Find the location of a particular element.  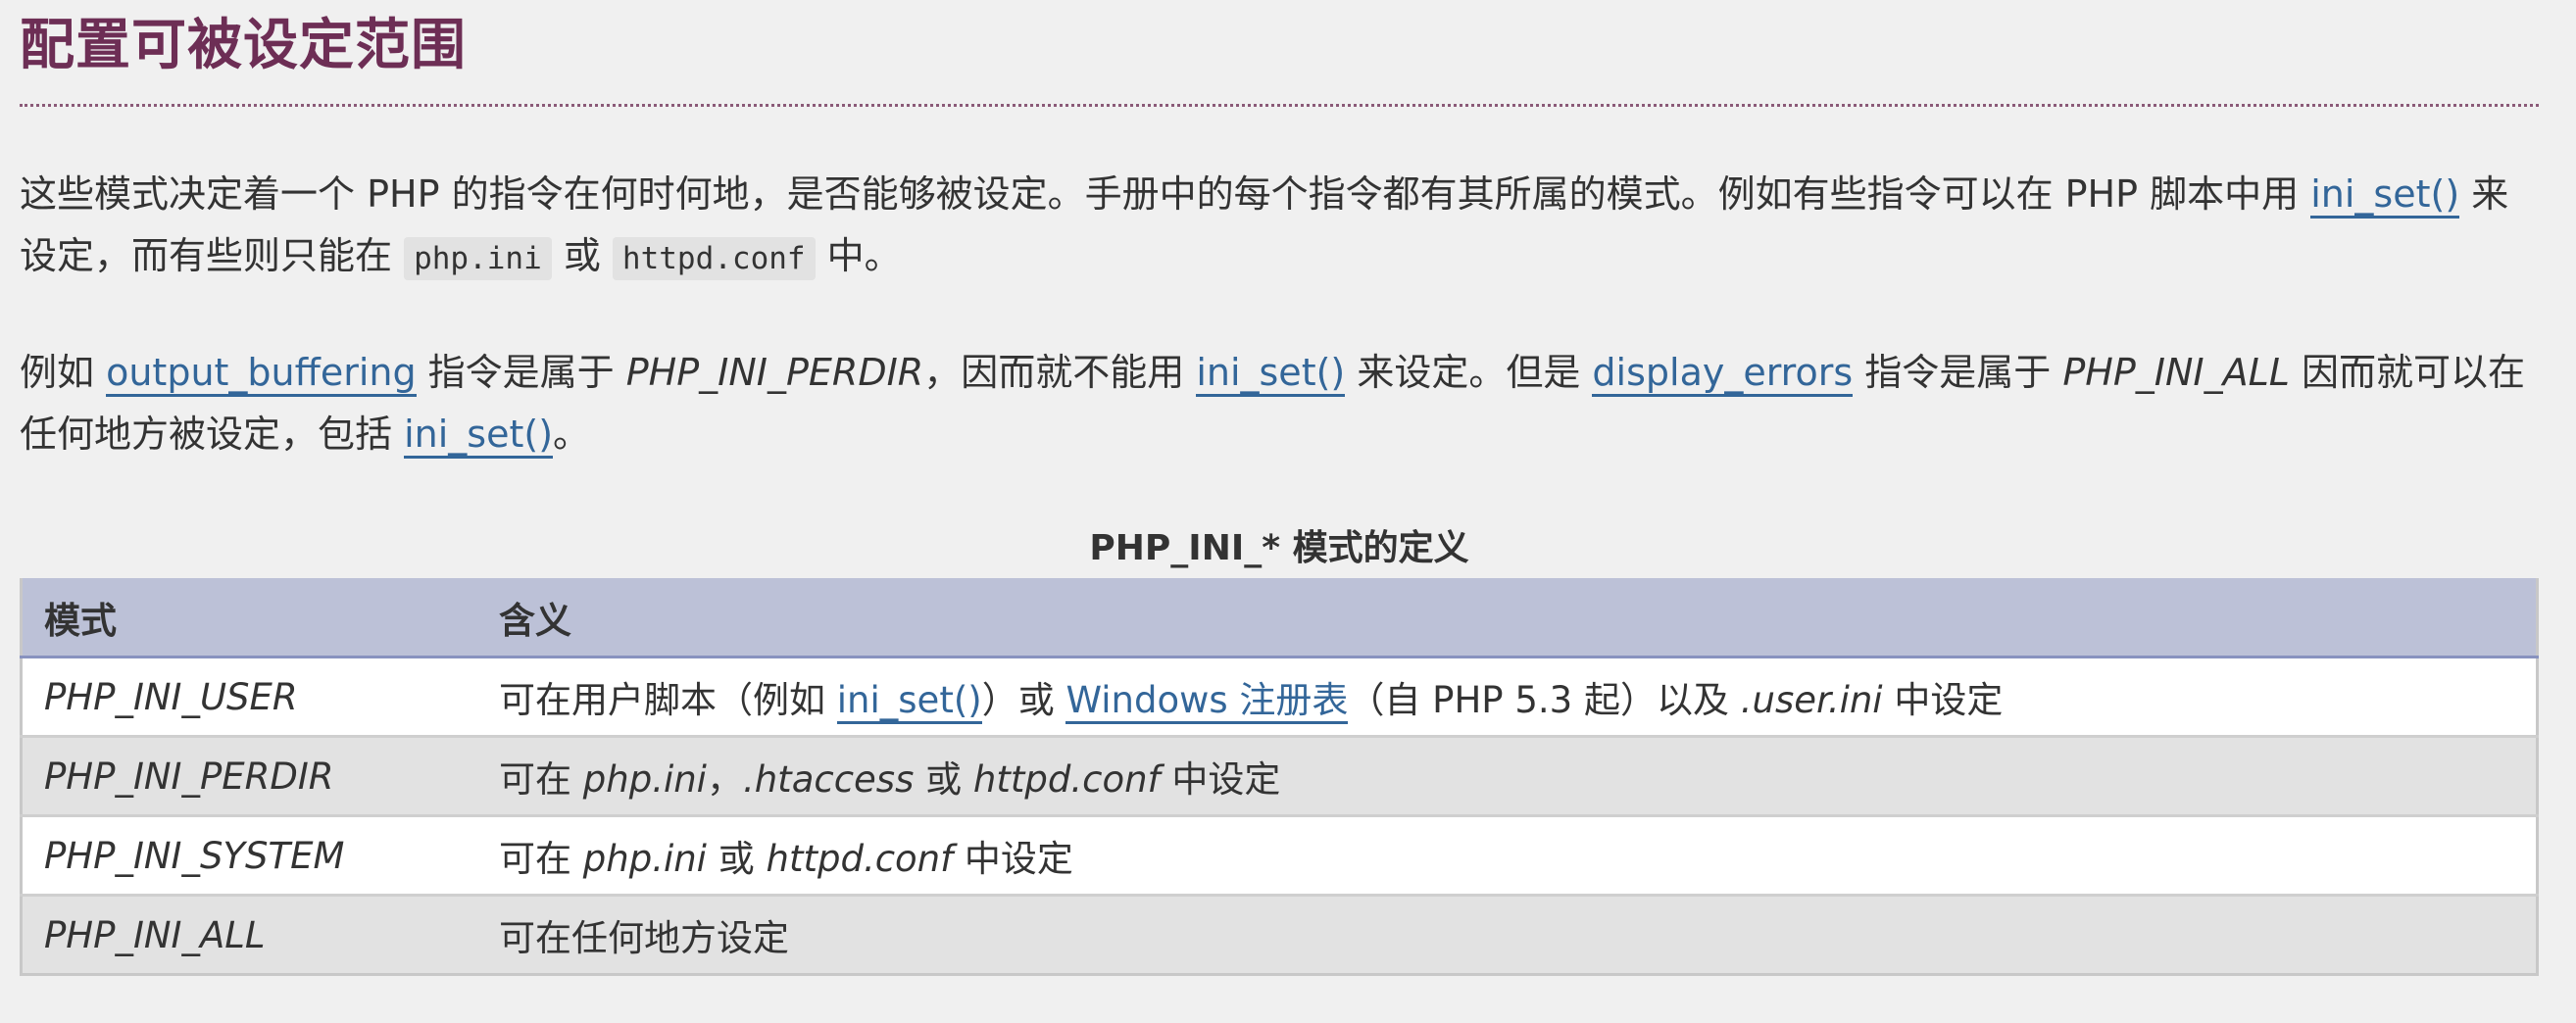

header-meaning: 含义 is located at coordinates (1507, 618).